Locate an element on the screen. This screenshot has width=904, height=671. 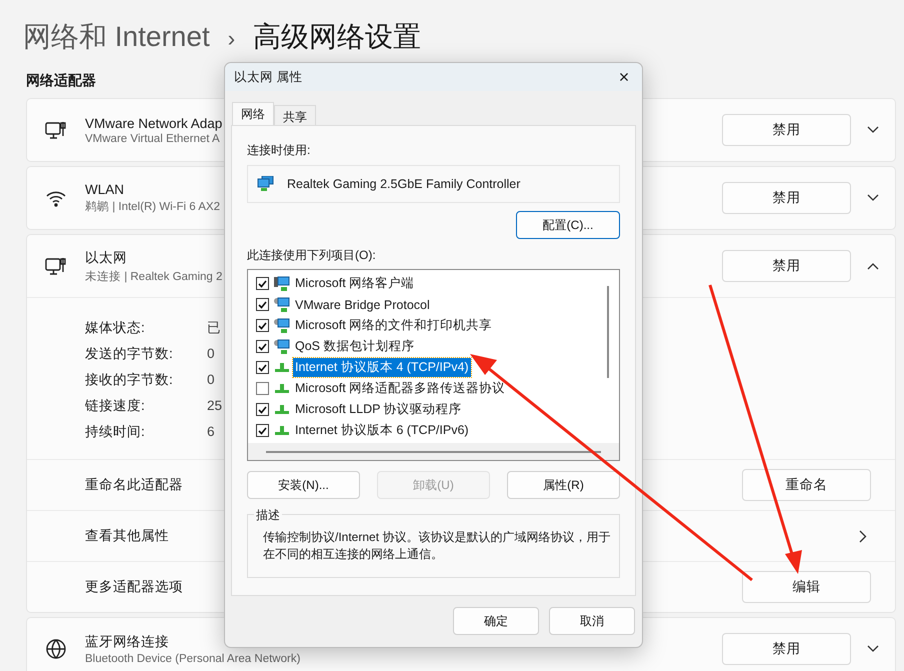
adapter-description: 未连接 | Realtek Gaming 2 is located at coordinates (153, 277).